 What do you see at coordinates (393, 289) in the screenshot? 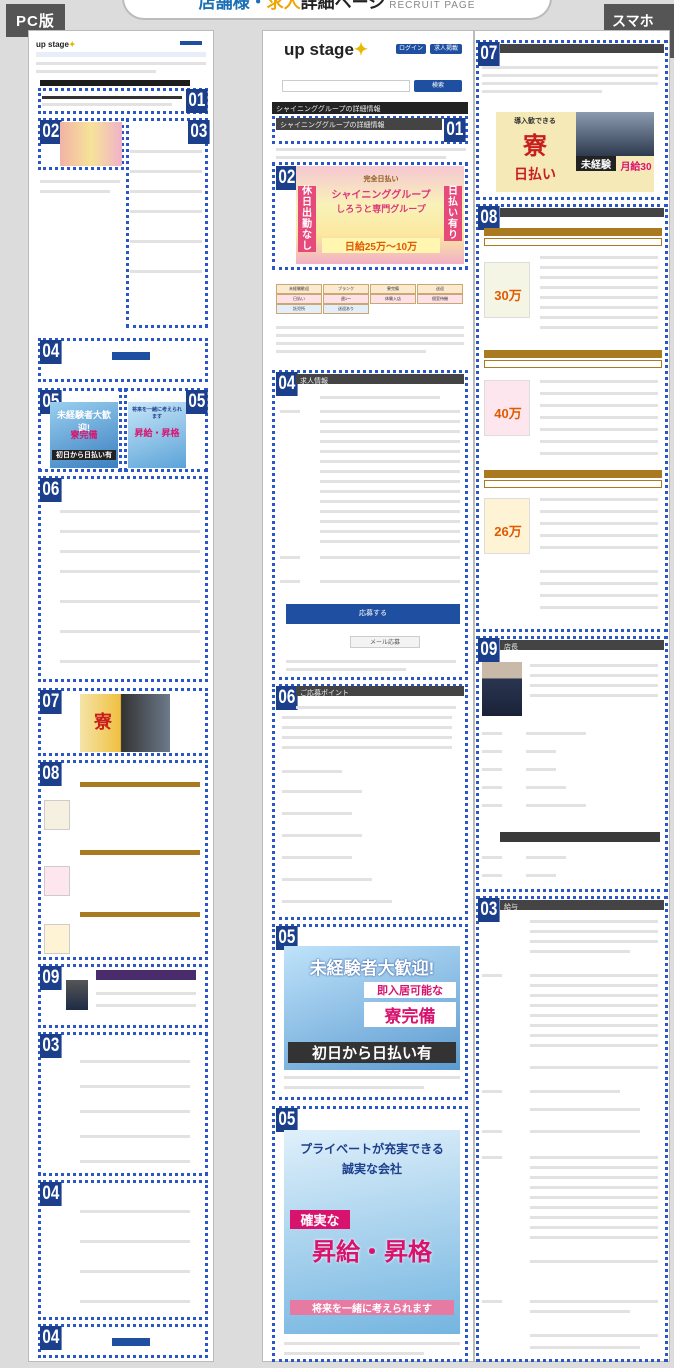
I see `sp-tag: 寮完備` at bounding box center [393, 289].